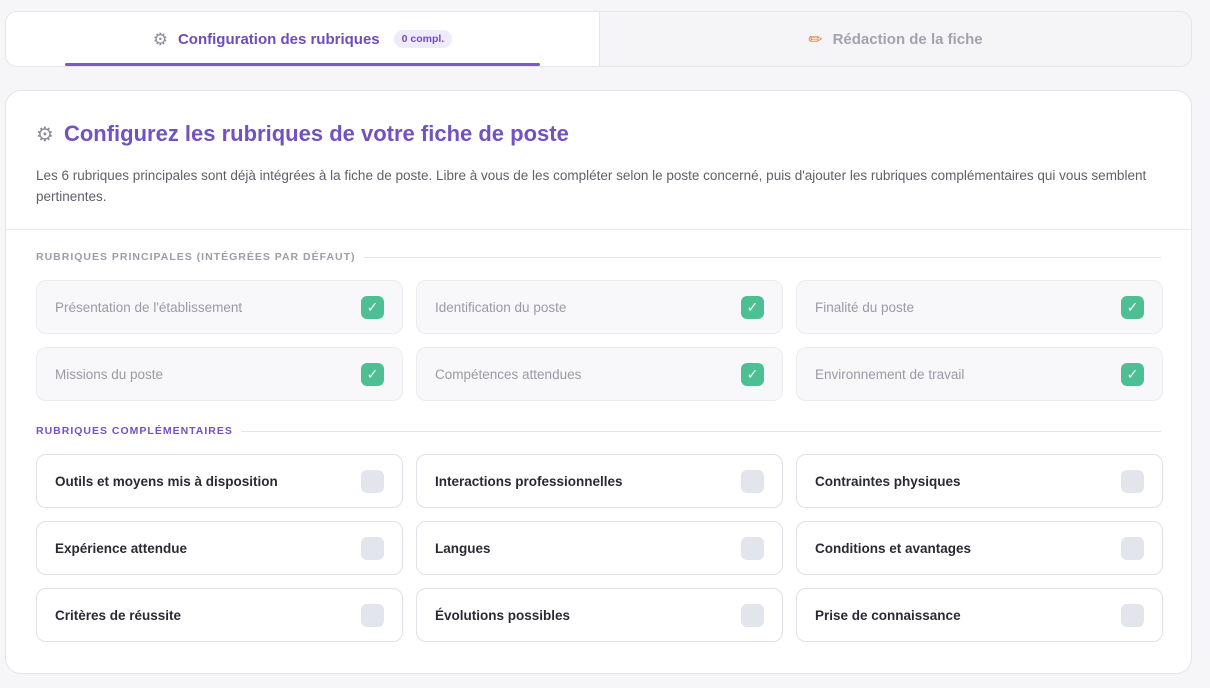  What do you see at coordinates (599, 615) in the screenshot?
I see `extra-item: Évolutions possibles` at bounding box center [599, 615].